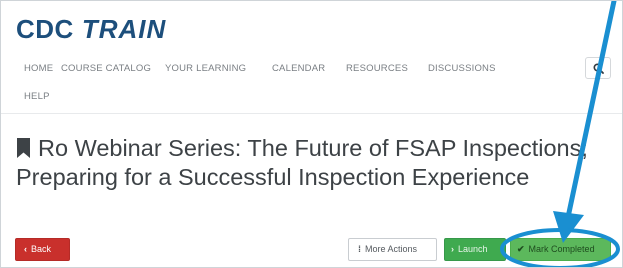  Describe the element at coordinates (25, 249) in the screenshot. I see `chevron-left-icon: ‹` at that location.